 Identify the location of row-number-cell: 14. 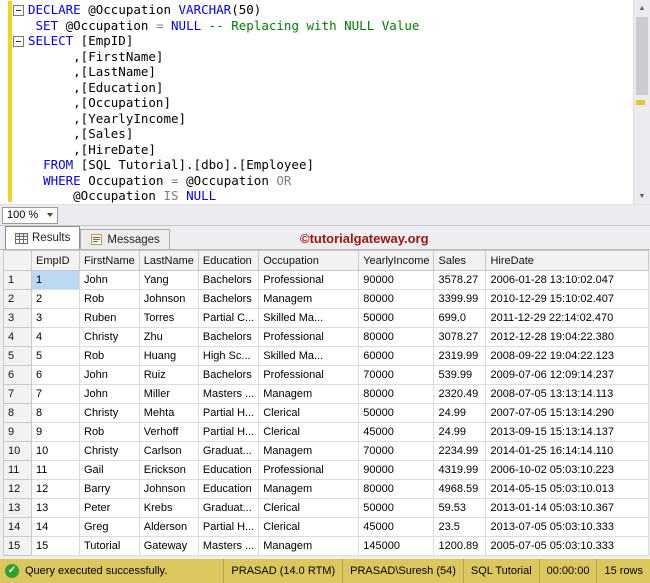
(17, 527).